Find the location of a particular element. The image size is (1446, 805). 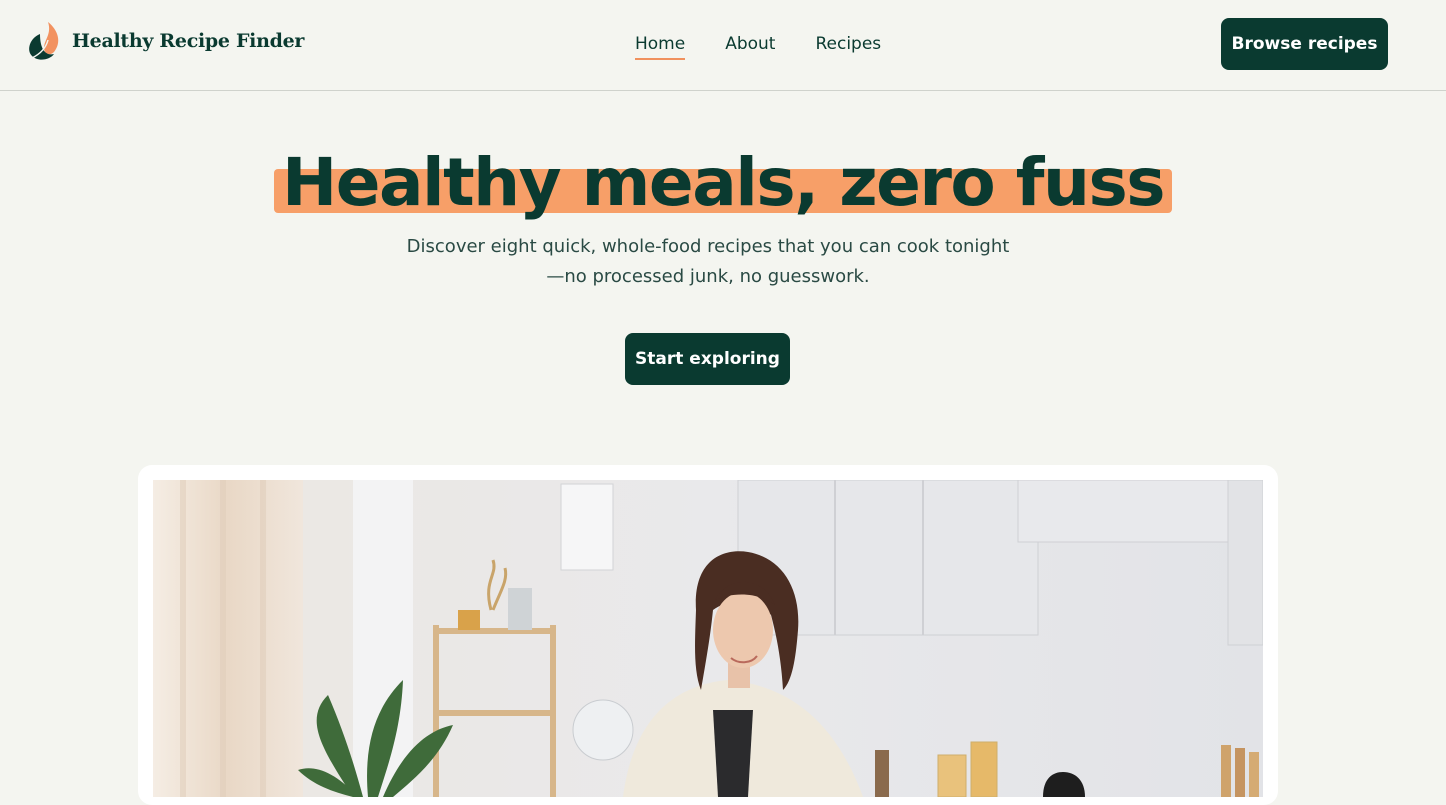

leaf-flame-logo-icon is located at coordinates (44, 41).